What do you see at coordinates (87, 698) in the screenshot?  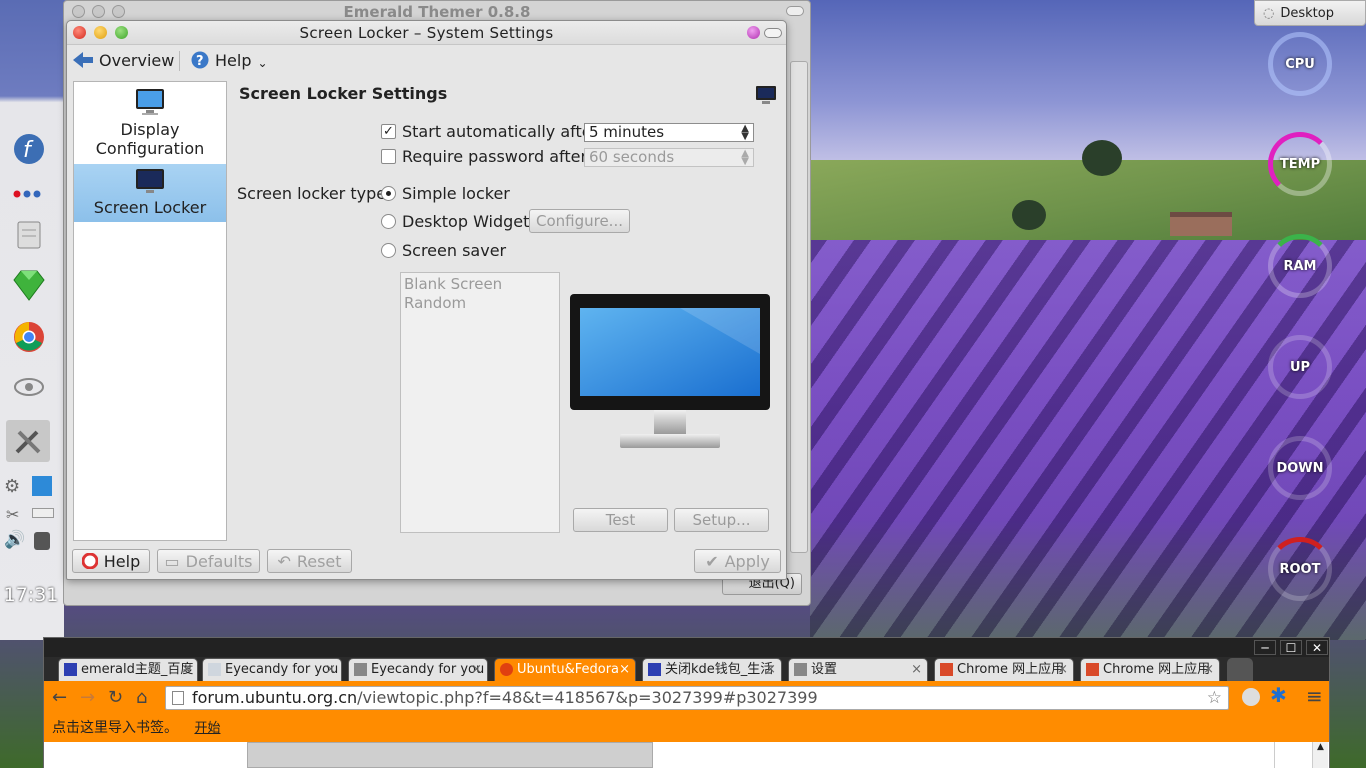 I see `forward-icon: →` at bounding box center [87, 698].